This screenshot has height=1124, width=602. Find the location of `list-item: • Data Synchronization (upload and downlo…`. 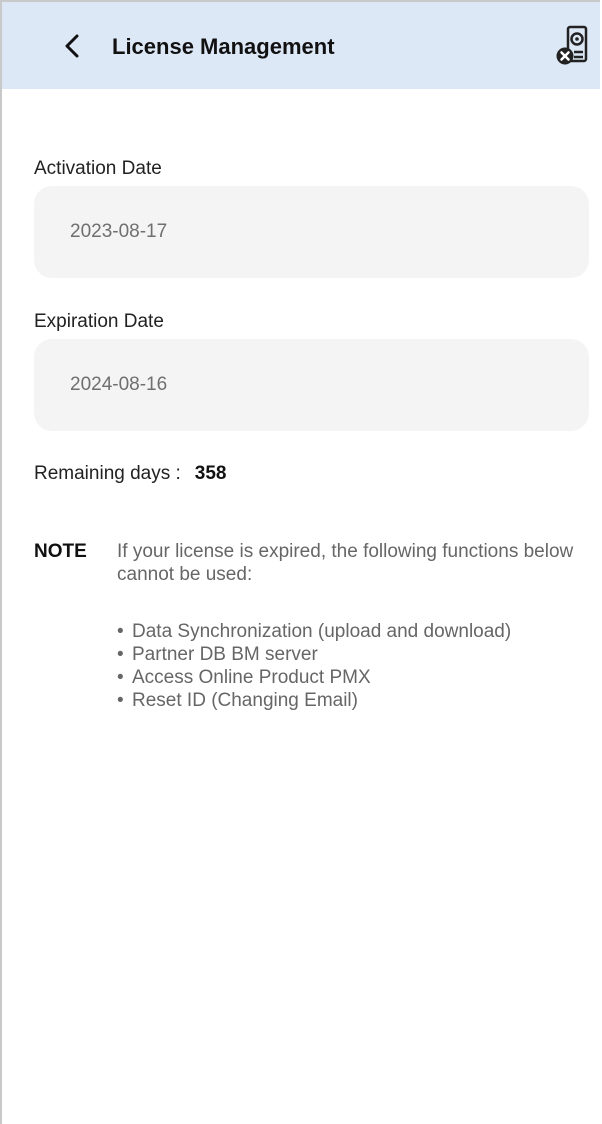

list-item: • Data Synchronization (upload and downlo… is located at coordinates (314, 631).